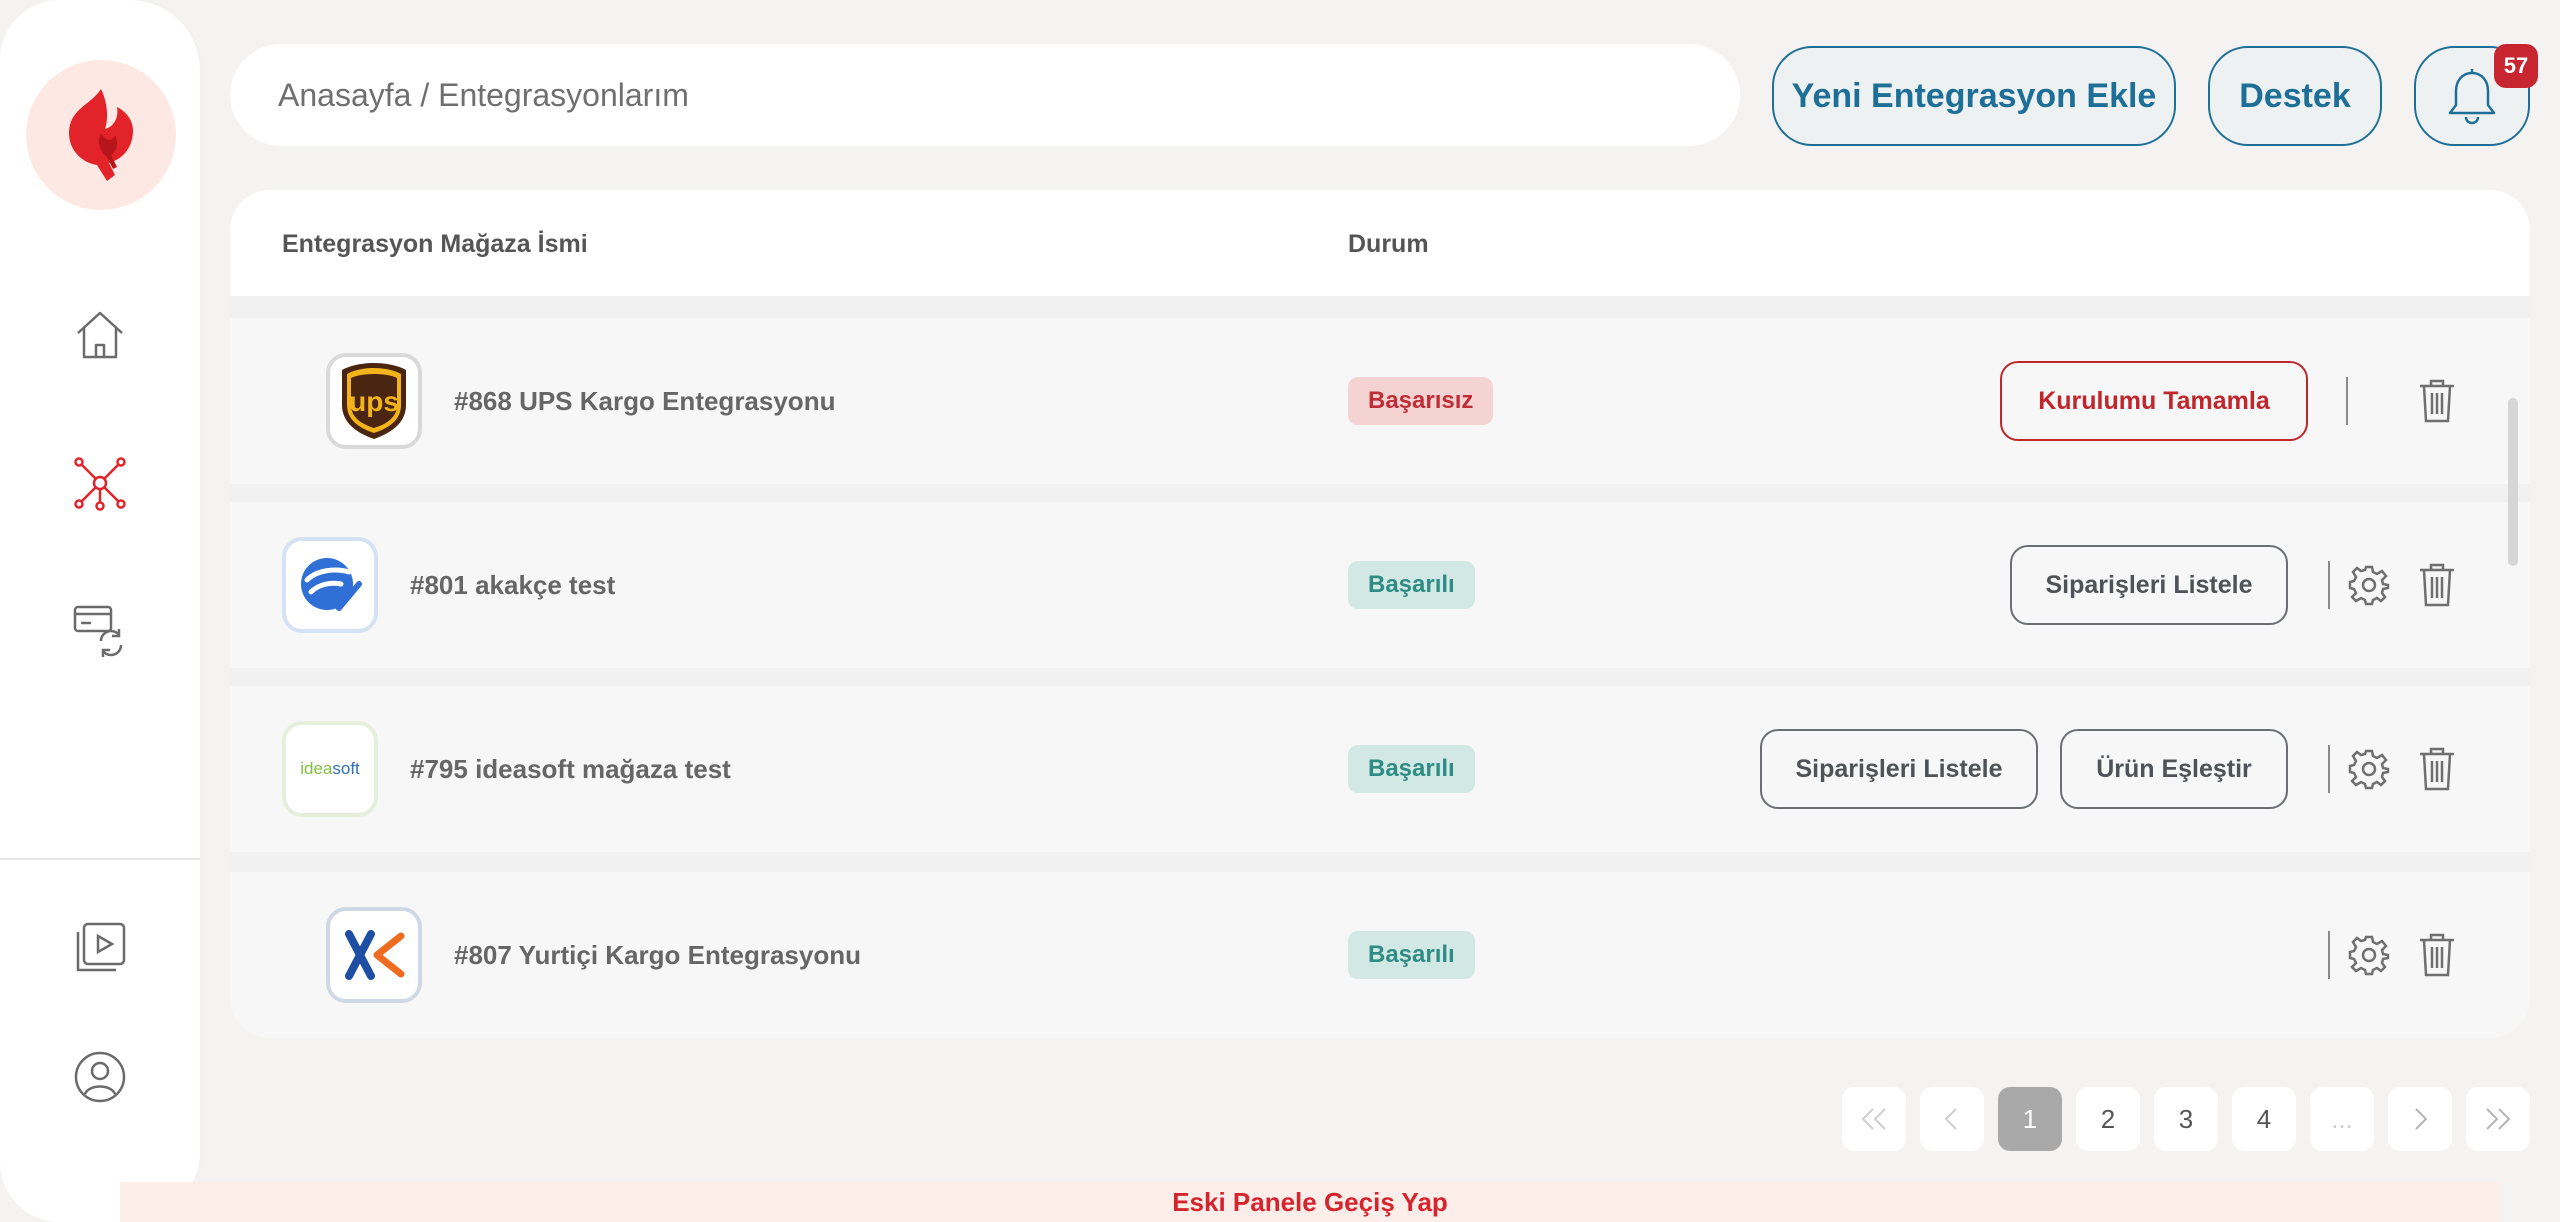 Image resolution: width=2560 pixels, height=1222 pixels. Describe the element at coordinates (2472, 97) in the screenshot. I see `bell-icon` at that location.